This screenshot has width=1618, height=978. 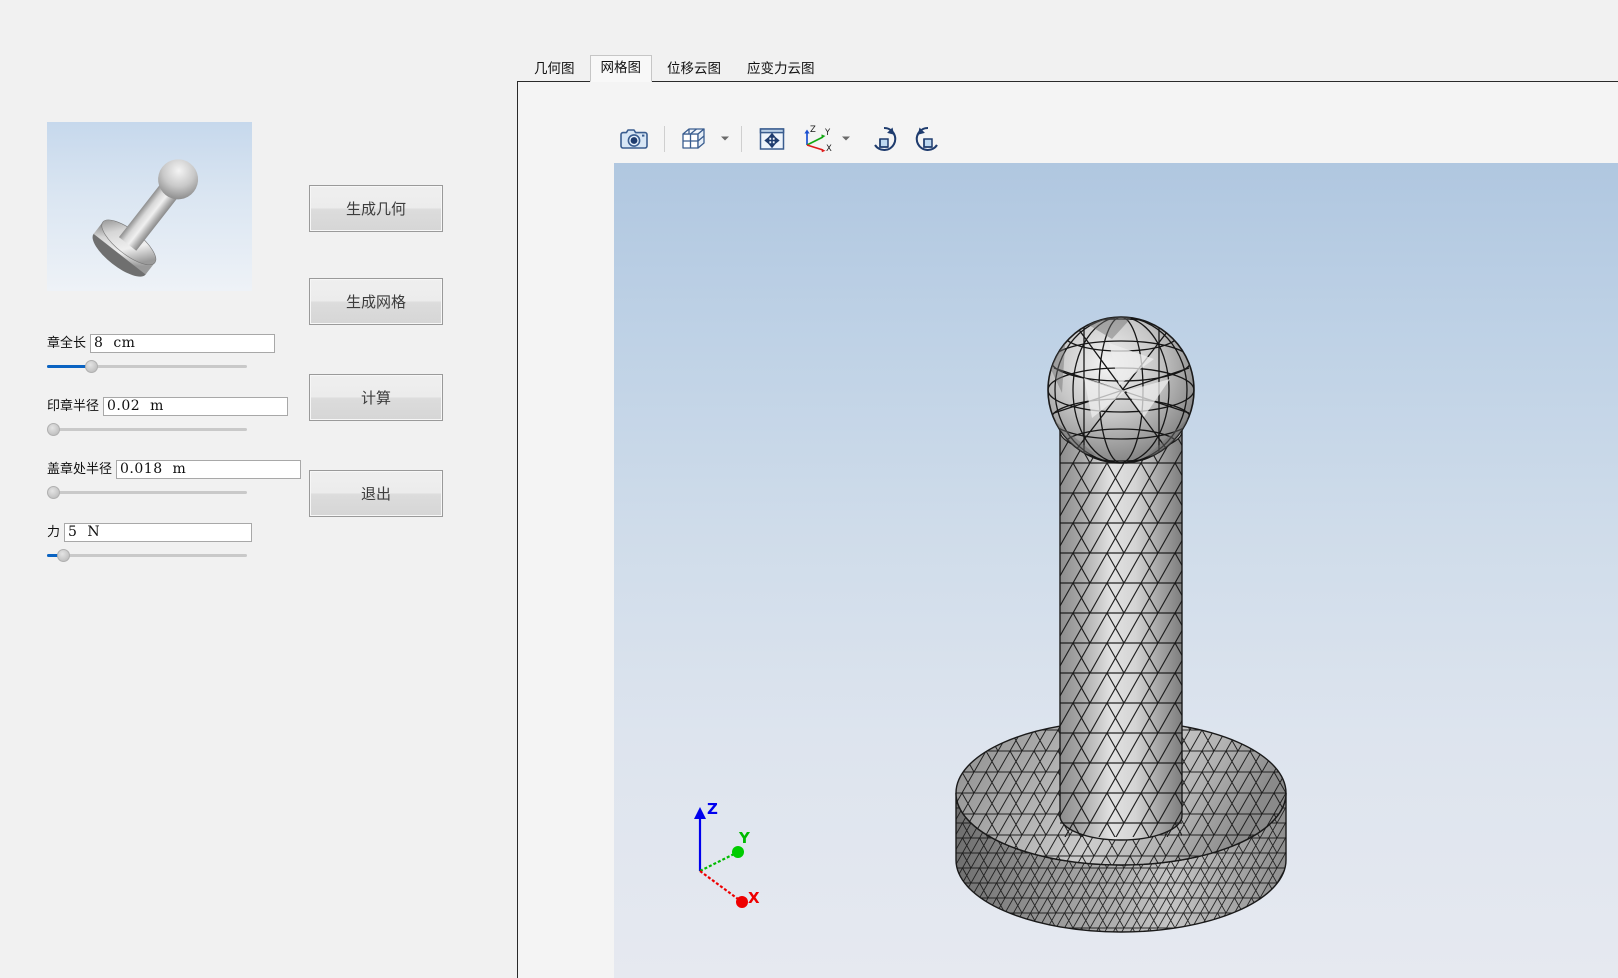 What do you see at coordinates (376, 397) in the screenshot?
I see `compute-button: 计算` at bounding box center [376, 397].